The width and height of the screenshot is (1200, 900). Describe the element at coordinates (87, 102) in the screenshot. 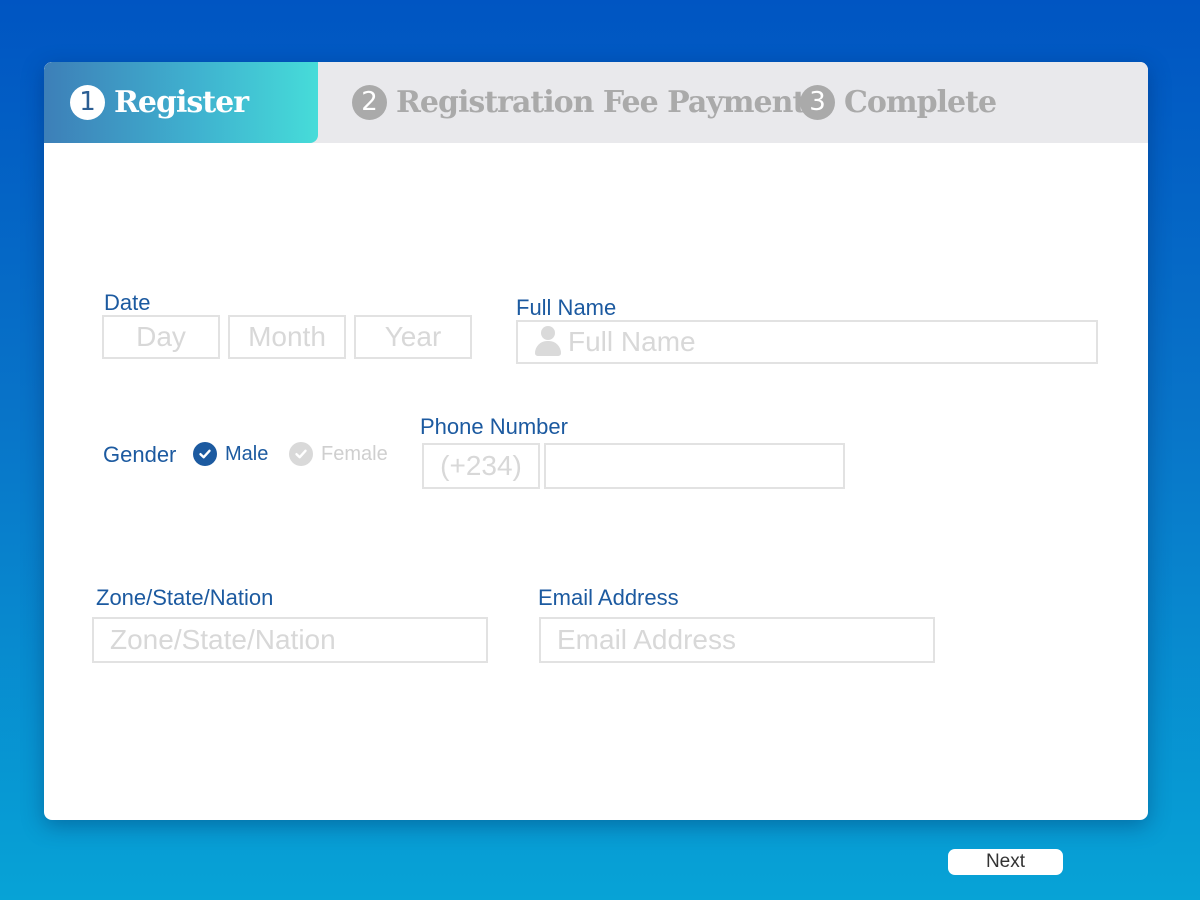

I see `step-number-1: 1` at that location.